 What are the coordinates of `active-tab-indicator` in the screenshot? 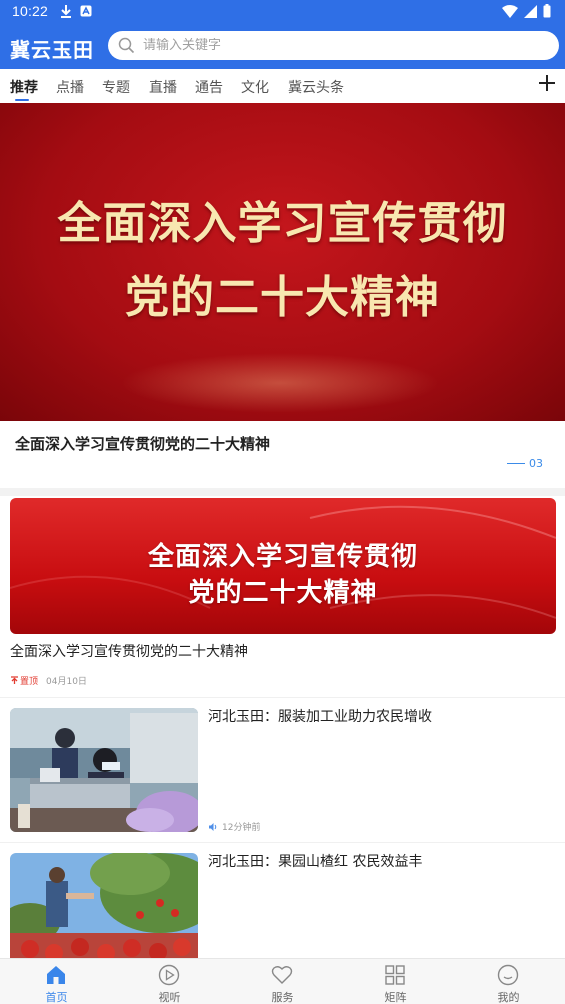 It's located at (22, 100).